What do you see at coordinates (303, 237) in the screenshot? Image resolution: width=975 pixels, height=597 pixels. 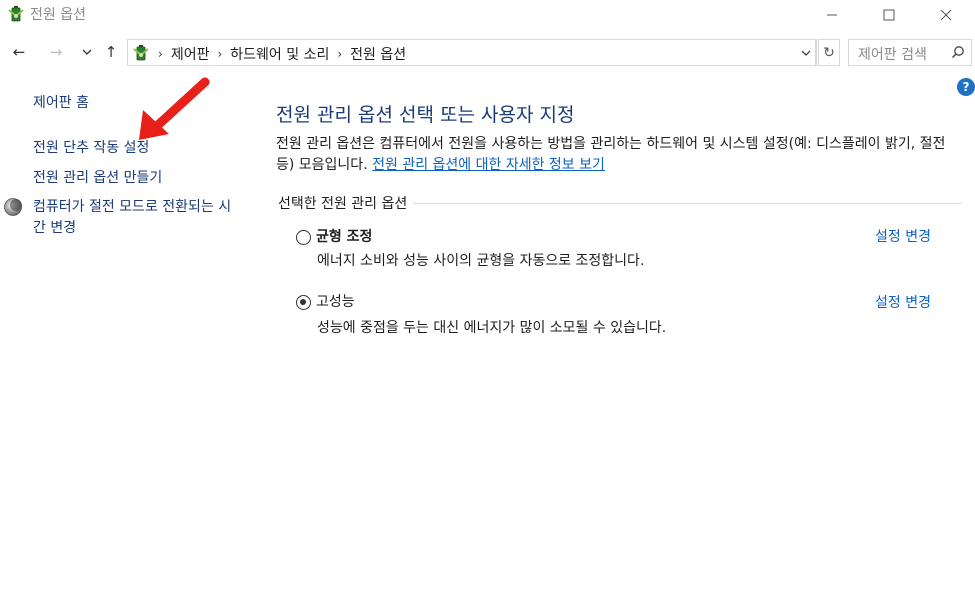 I see `plan-radio-balanced` at bounding box center [303, 237].